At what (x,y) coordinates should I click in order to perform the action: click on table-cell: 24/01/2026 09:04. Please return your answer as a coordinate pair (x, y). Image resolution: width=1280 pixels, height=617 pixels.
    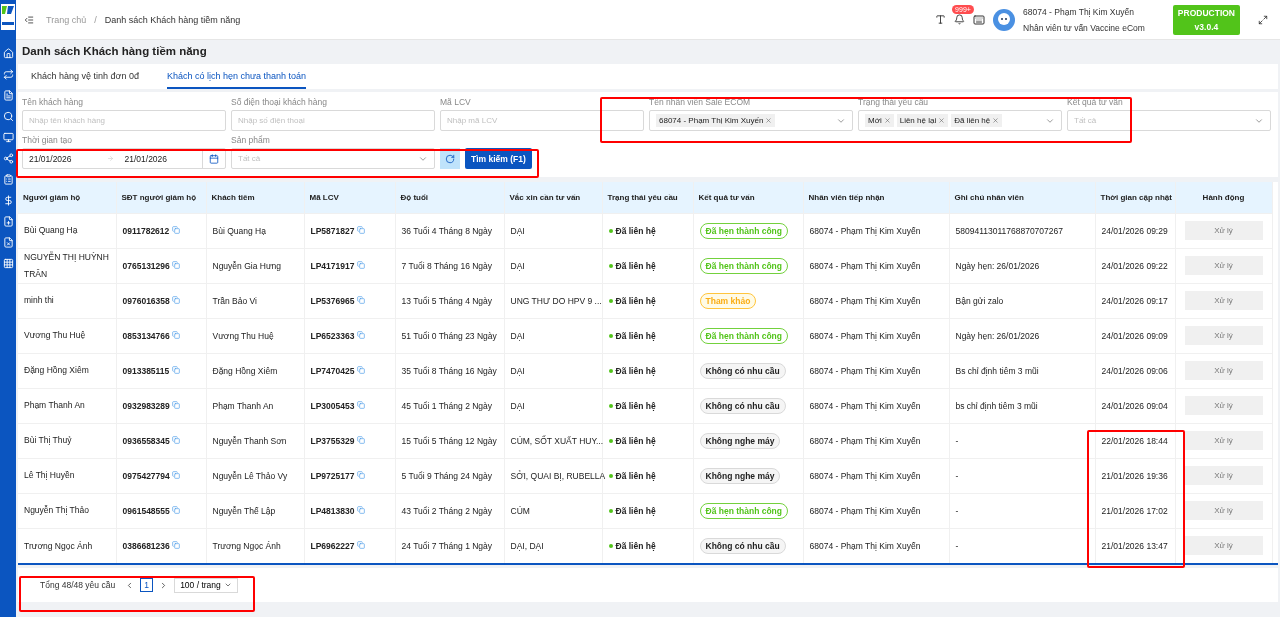
    Looking at the image, I should click on (1135, 405).